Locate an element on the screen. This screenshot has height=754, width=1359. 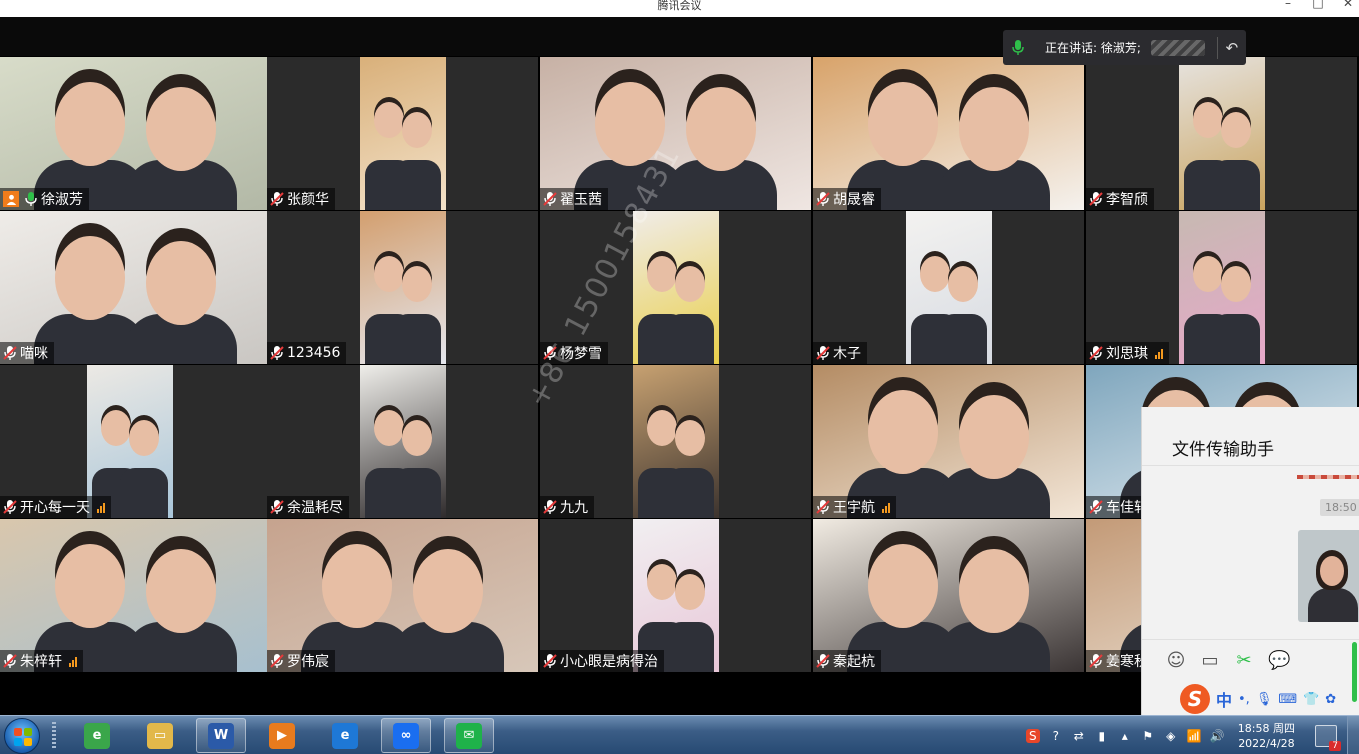
notification-icon: 7 is located at coordinates (1328, 737).